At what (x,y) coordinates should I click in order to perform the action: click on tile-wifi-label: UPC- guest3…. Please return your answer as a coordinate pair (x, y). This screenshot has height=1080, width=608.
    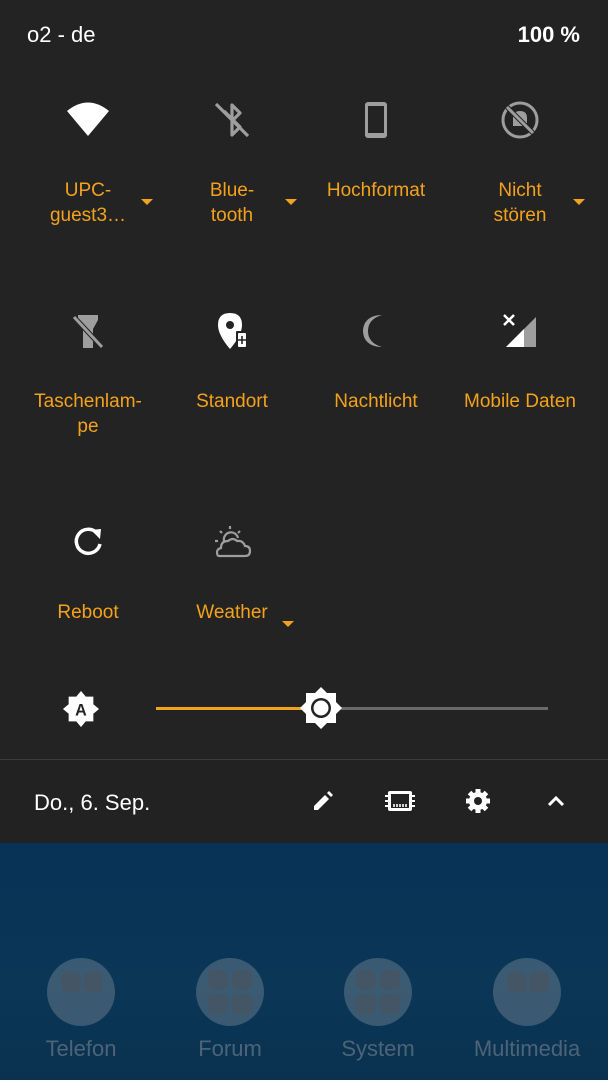
    Looking at the image, I should click on (88, 203).